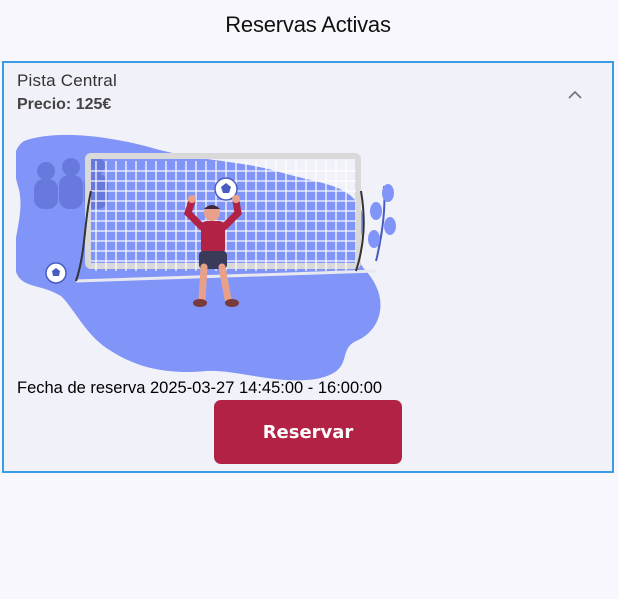 Image resolution: width=619 pixels, height=599 pixels. Describe the element at coordinates (67, 80) in the screenshot. I see `court-name: Pista Central` at that location.